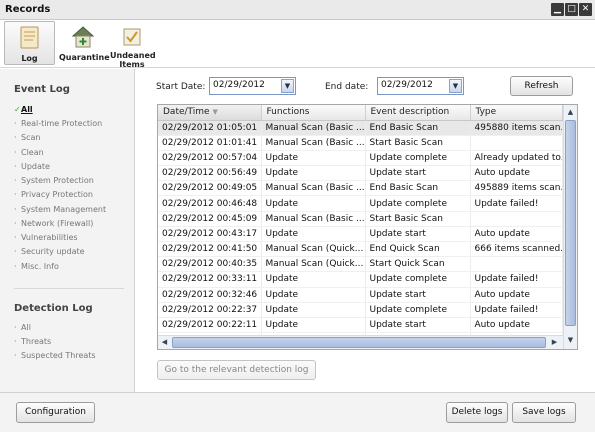 This screenshot has height=432, width=595. What do you see at coordinates (181, 87) in the screenshot?
I see `start-date-label: Start Date:` at bounding box center [181, 87].